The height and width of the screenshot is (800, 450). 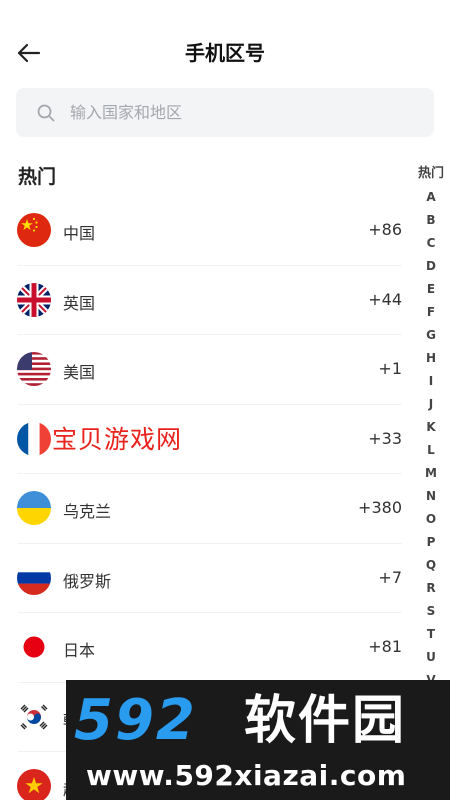 I want to click on index-item-d: D, so click(x=431, y=266).